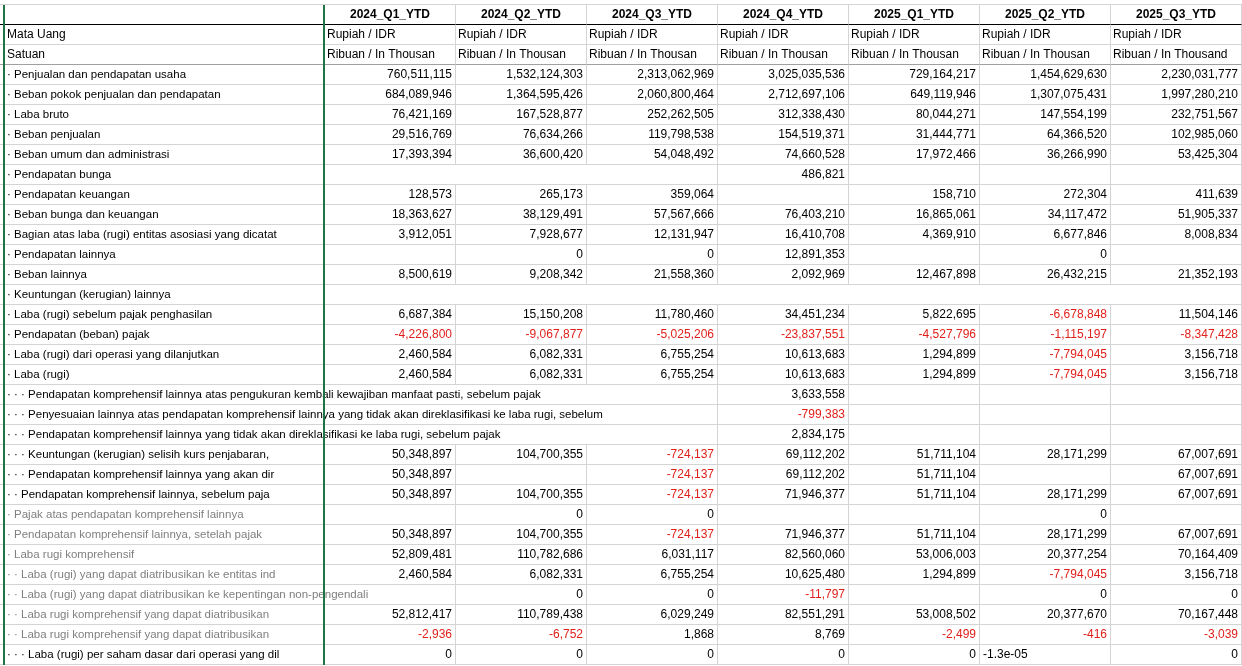 Image resolution: width=1242 pixels, height=666 pixels. What do you see at coordinates (1045, 15) in the screenshot?
I see `column-header: 2025_Q2_YTD` at bounding box center [1045, 15].